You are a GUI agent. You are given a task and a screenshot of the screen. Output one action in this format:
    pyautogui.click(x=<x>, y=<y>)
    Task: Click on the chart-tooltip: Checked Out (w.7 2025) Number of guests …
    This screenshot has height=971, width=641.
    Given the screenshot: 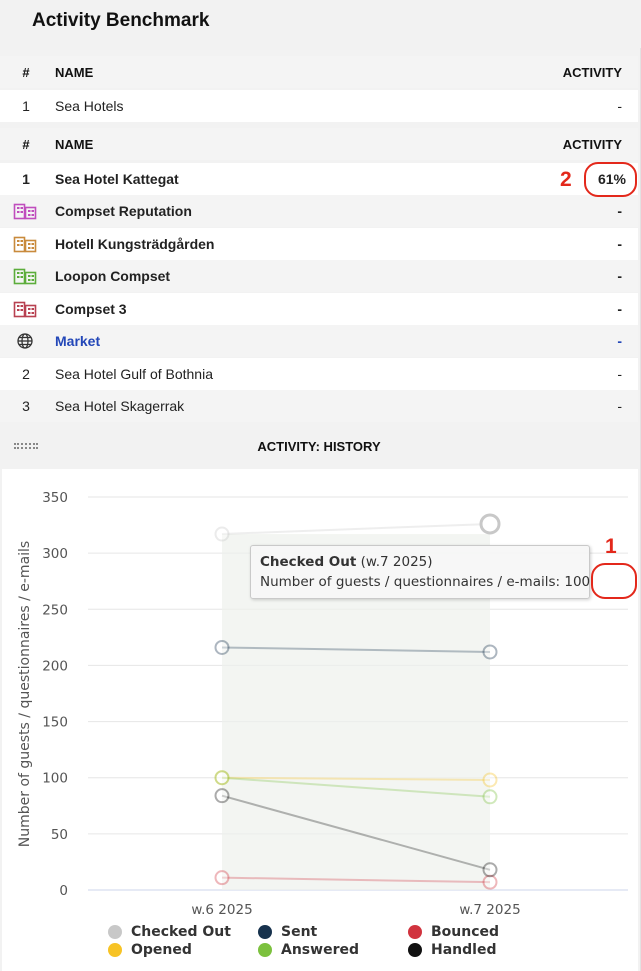 What is the action you would take?
    pyautogui.click(x=420, y=572)
    